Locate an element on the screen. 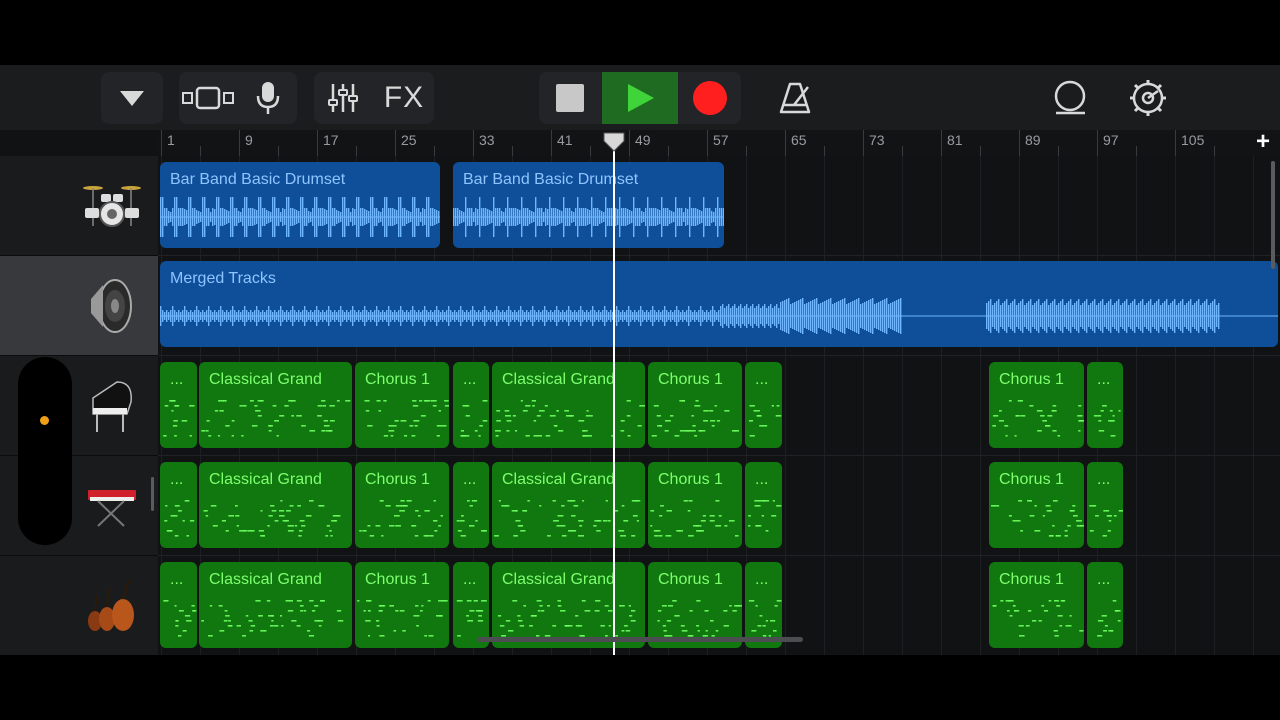  region-drums-1: Bar Band Basic Drumset is located at coordinates (300, 205).